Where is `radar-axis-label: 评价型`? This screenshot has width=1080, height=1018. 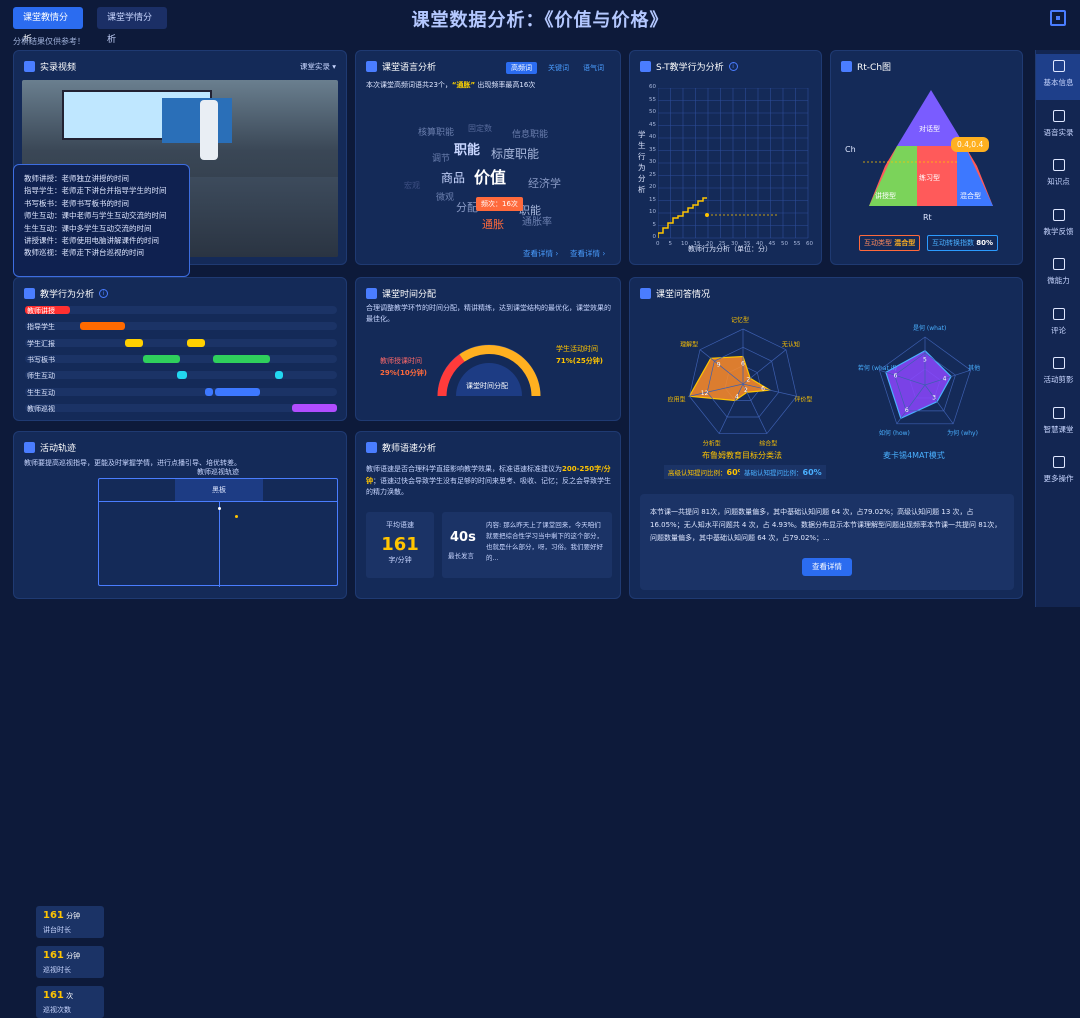 radar-axis-label: 评价型 is located at coordinates (803, 399).